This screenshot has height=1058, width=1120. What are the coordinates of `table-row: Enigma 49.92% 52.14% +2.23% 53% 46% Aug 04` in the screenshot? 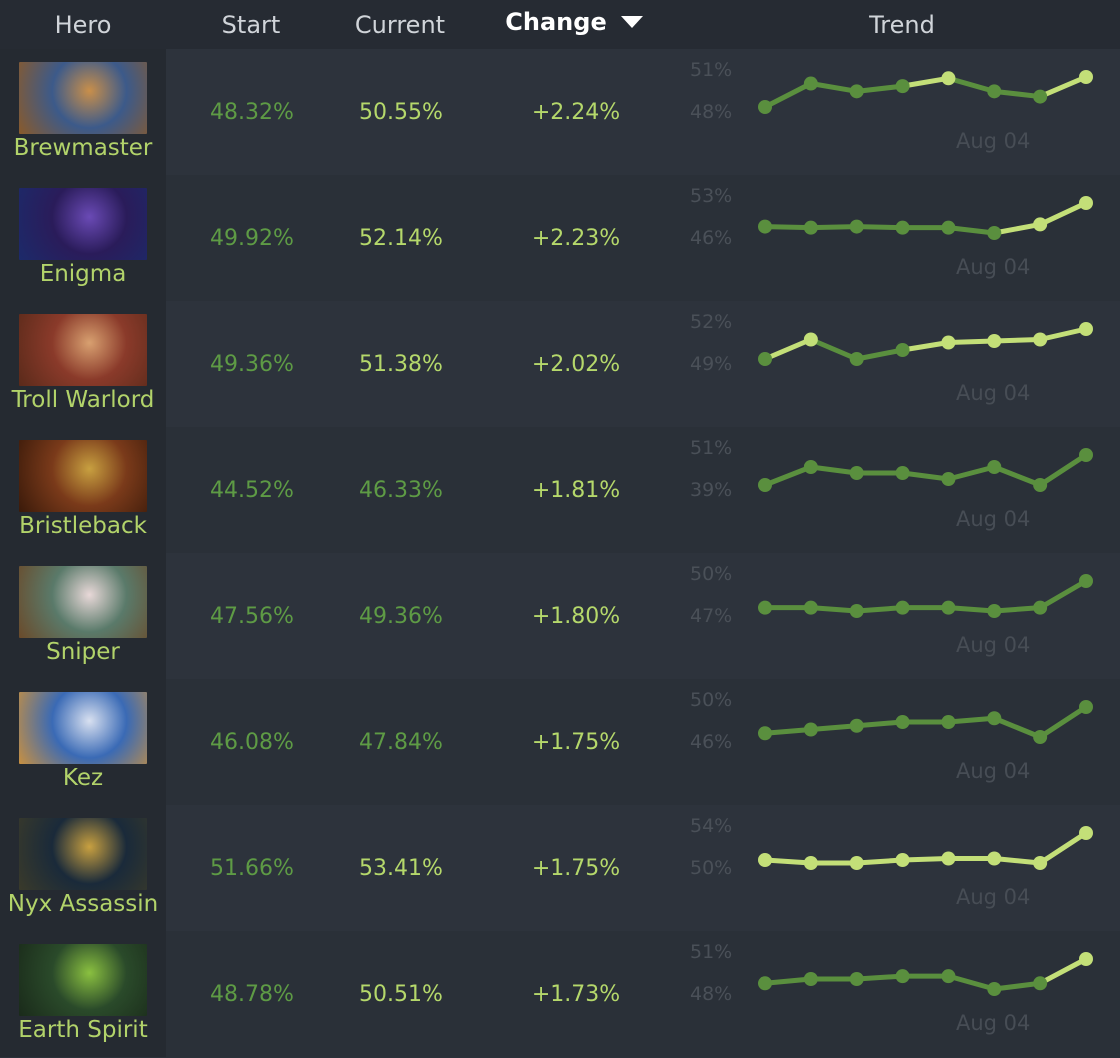 It's located at (560, 238).